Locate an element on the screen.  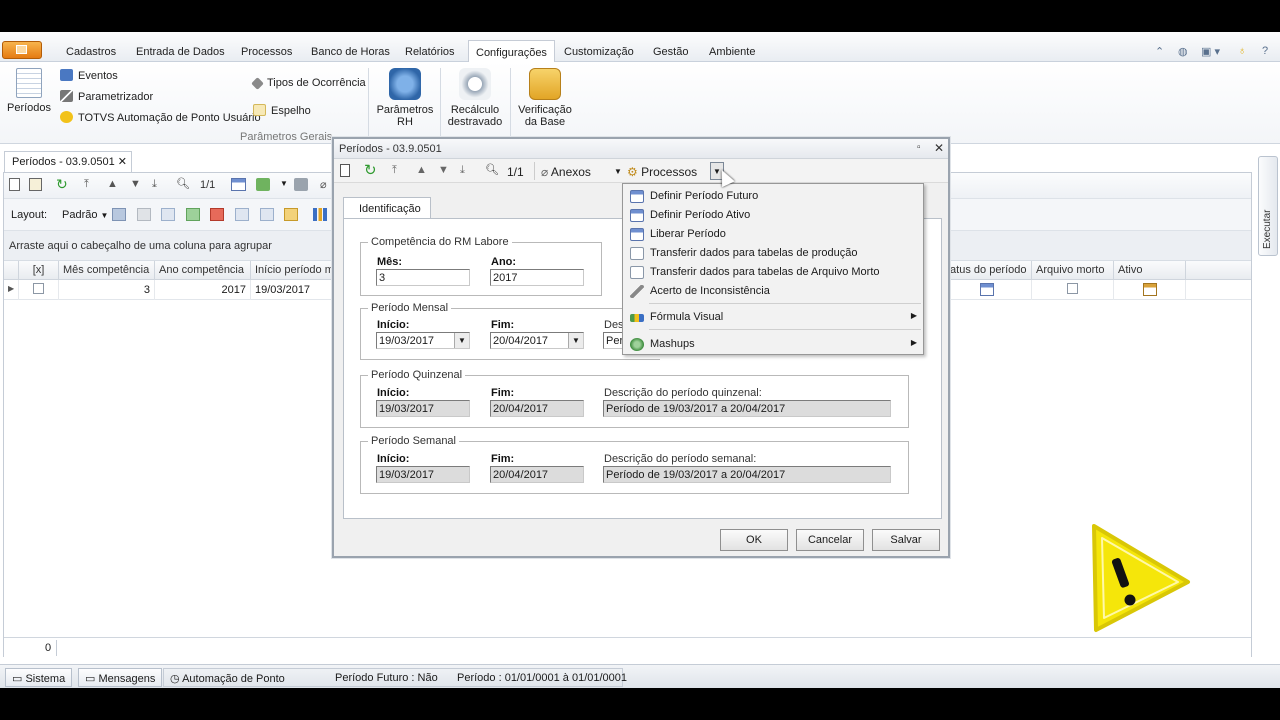
application-menu-button is located at coordinates (22, 50).